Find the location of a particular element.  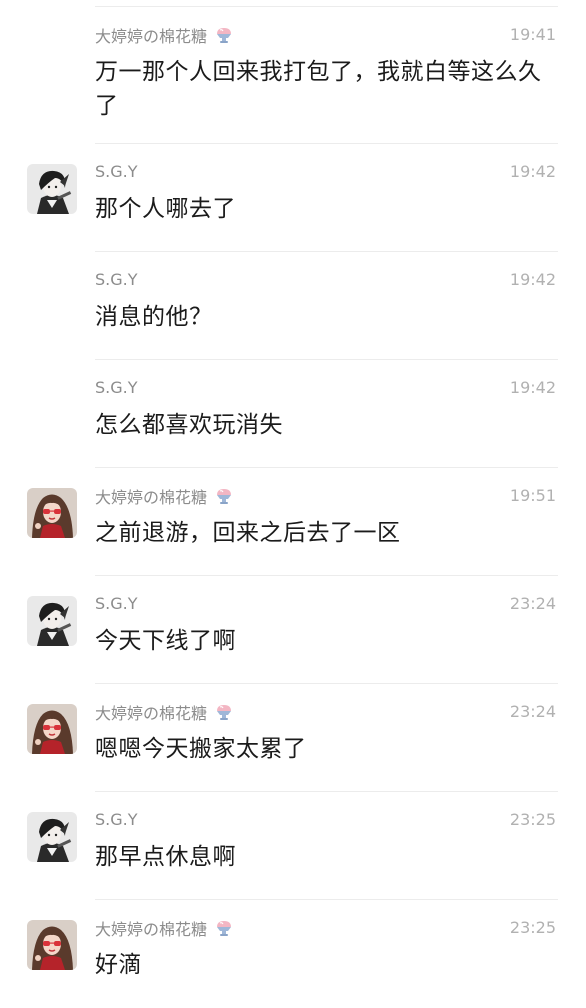

message-text: 那早点休息啊 is located at coordinates (320, 857).